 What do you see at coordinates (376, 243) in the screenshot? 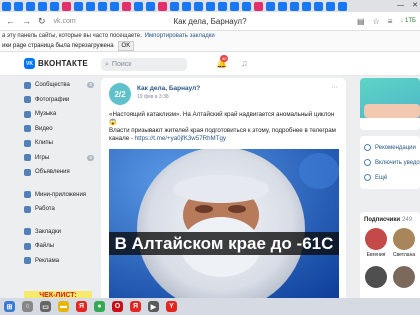
I see `subscriber: Евгения` at bounding box center [376, 243].